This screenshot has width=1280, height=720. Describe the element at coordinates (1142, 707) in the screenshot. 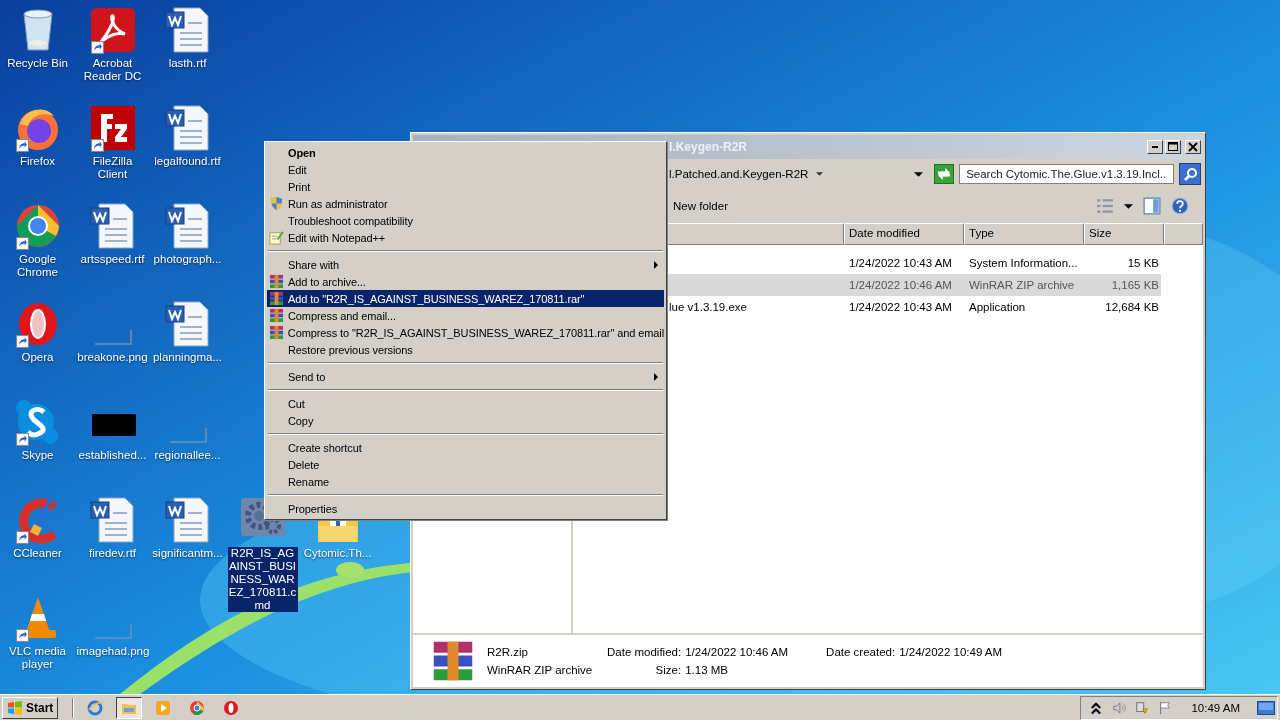

I see `network-icon` at that location.